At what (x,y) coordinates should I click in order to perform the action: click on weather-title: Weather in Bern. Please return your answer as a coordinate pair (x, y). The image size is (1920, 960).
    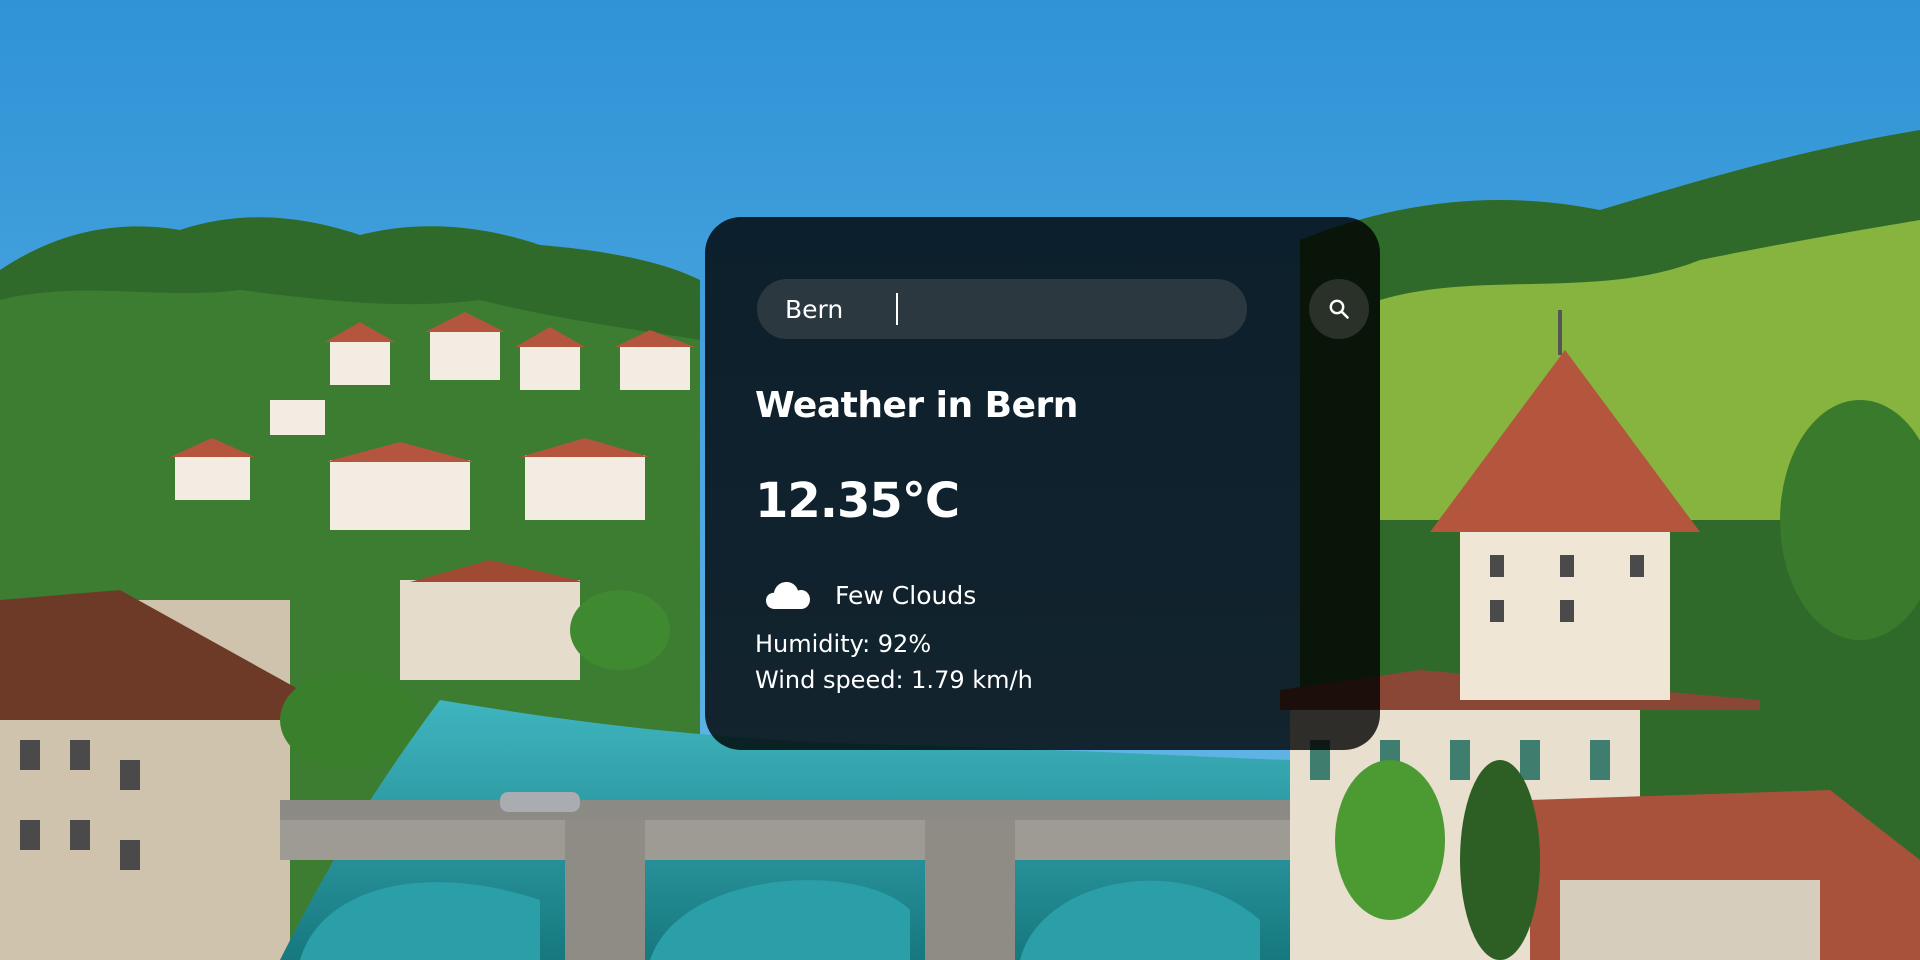
    Looking at the image, I should click on (916, 405).